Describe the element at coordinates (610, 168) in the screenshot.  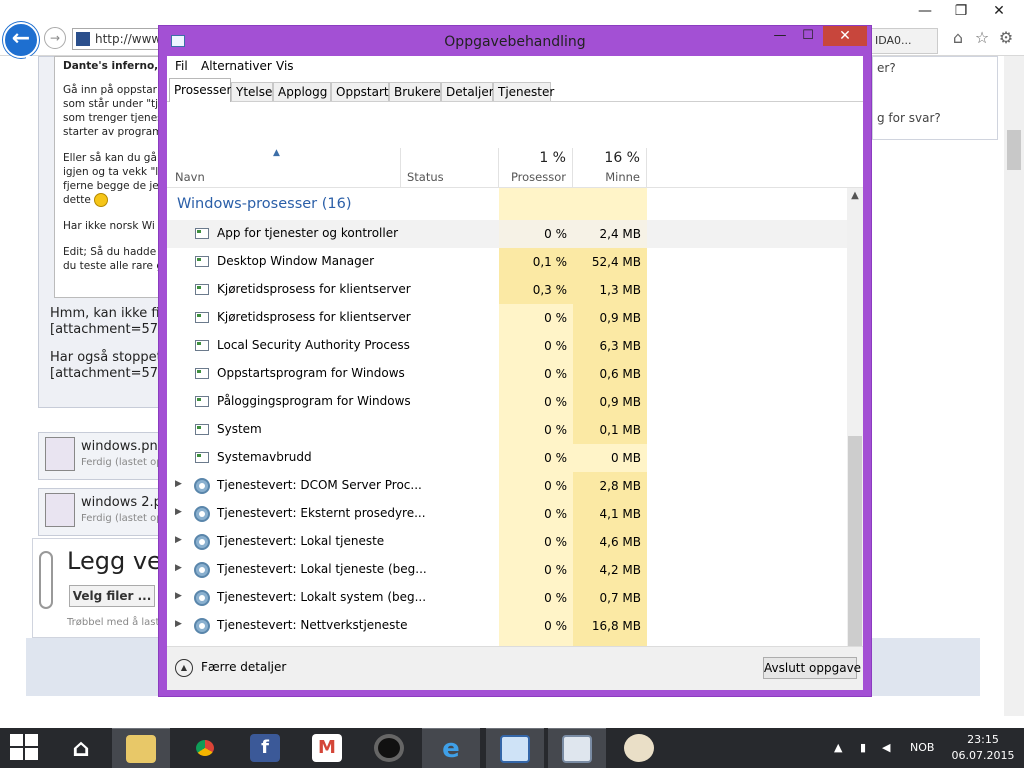
I see `column-memory: 16 % Minne` at that location.